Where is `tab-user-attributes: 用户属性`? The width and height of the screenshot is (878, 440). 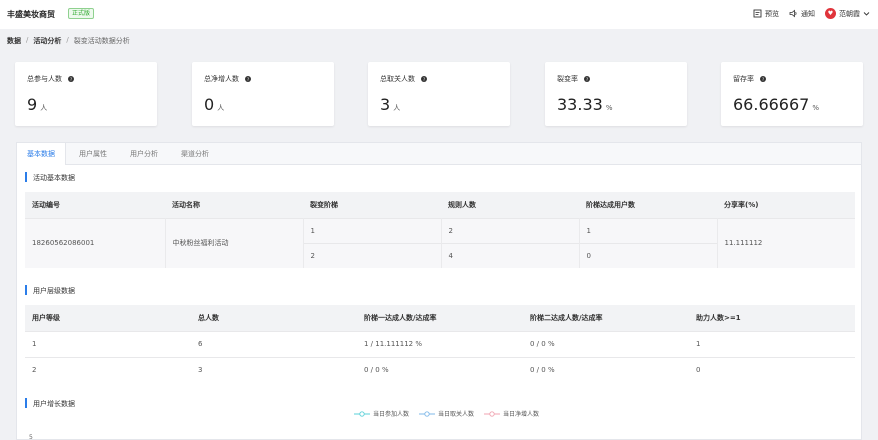
tab-user-attributes: 用户属性 is located at coordinates (93, 154).